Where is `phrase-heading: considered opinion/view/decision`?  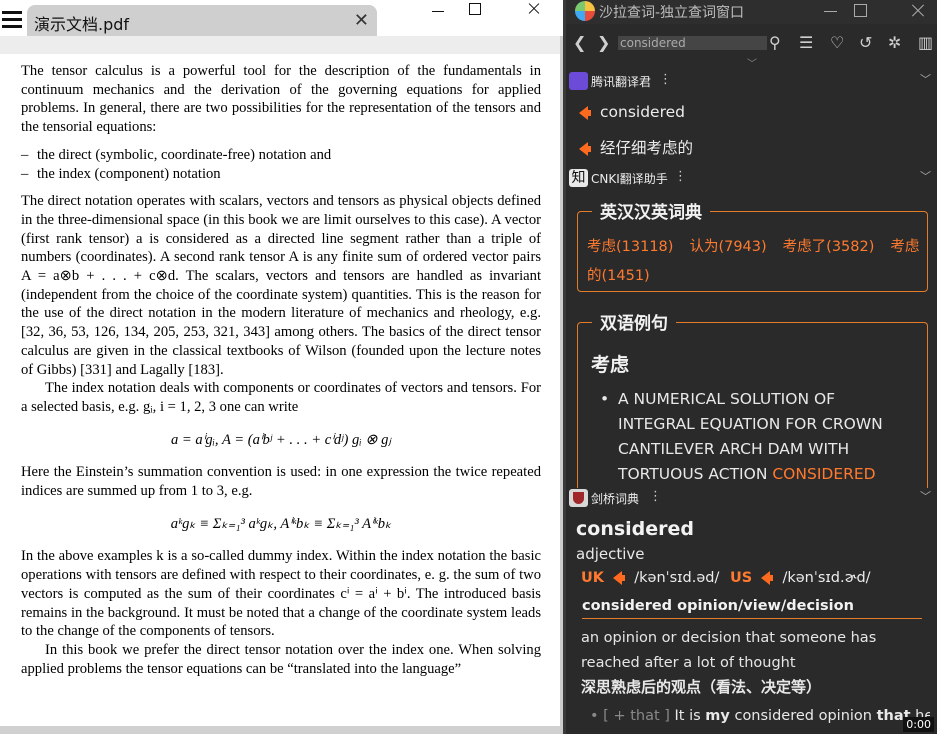 phrase-heading: considered opinion/view/decision is located at coordinates (752, 608).